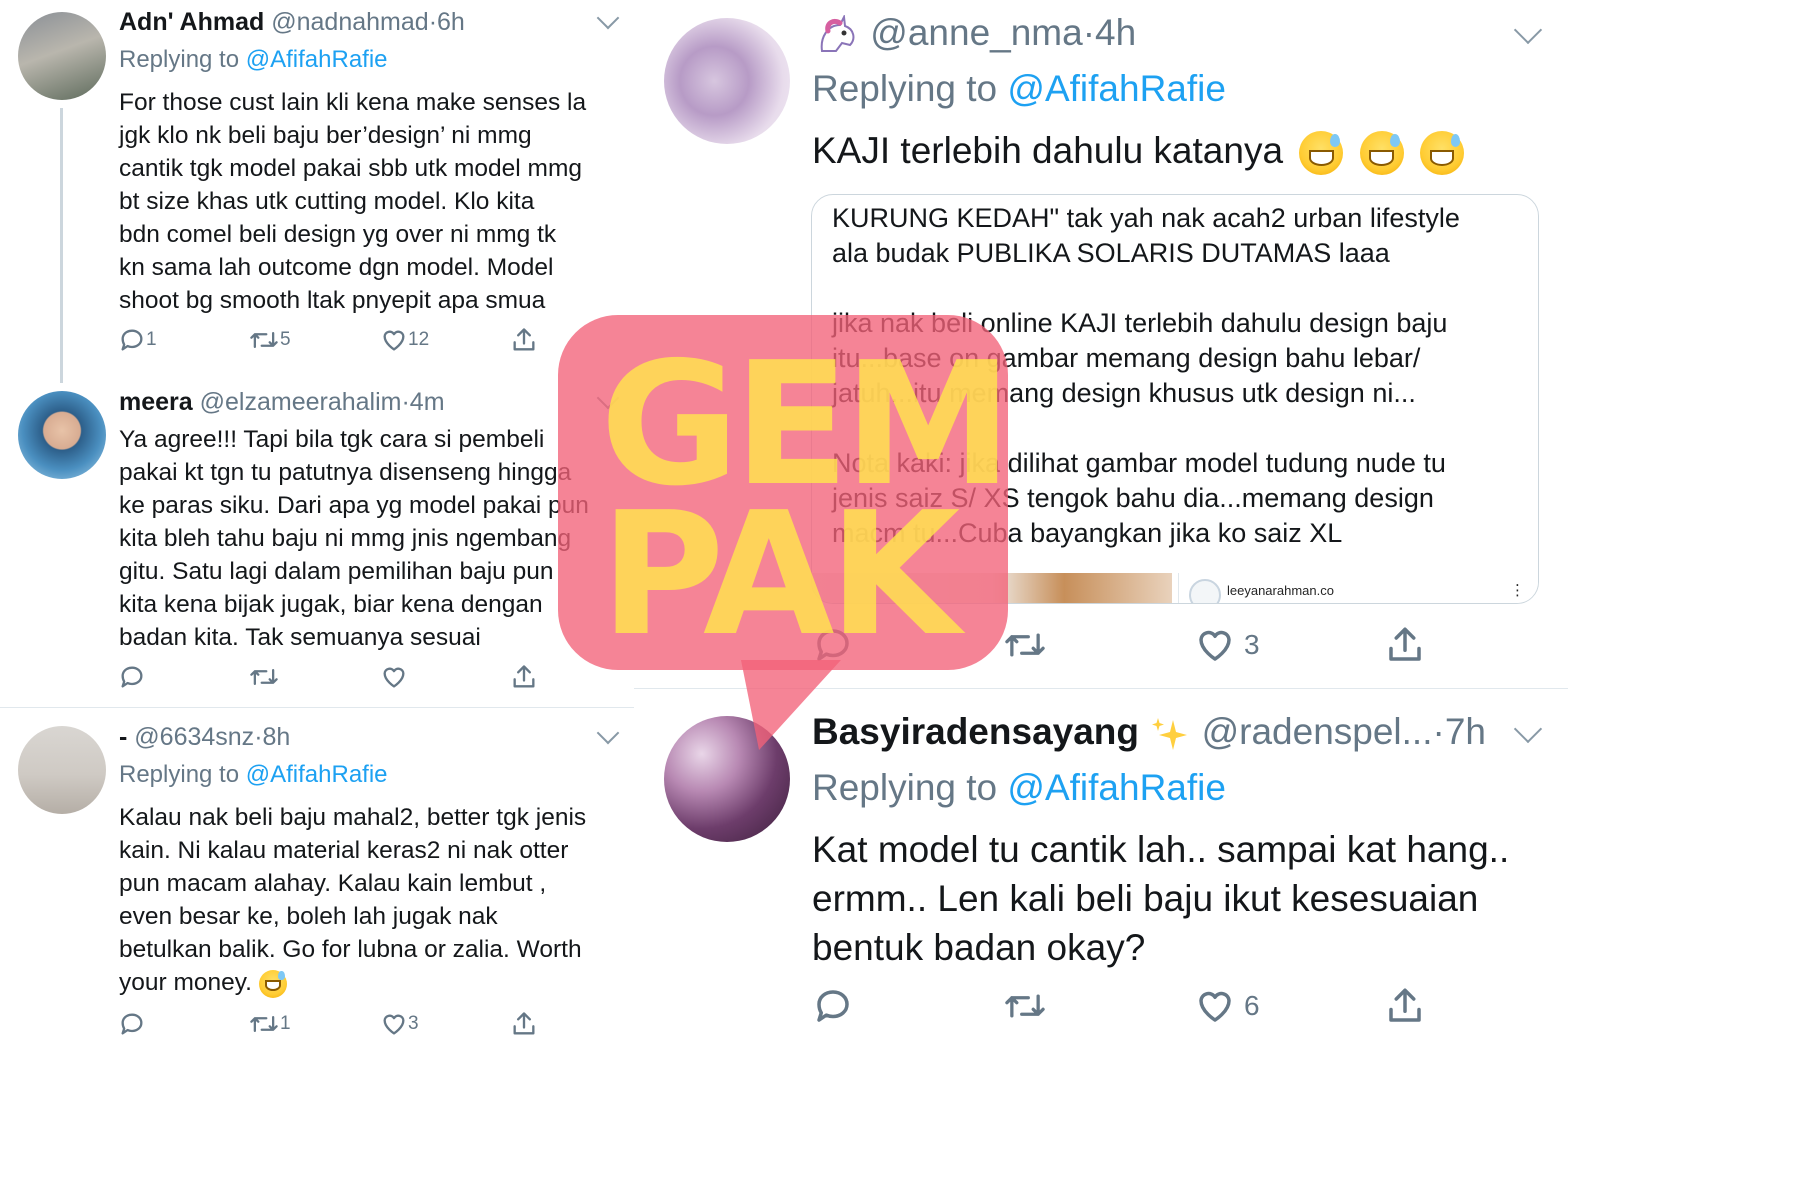 This screenshot has width=1800, height=1200. Describe the element at coordinates (445, 340) in the screenshot. I see `like-button: 12` at that location.